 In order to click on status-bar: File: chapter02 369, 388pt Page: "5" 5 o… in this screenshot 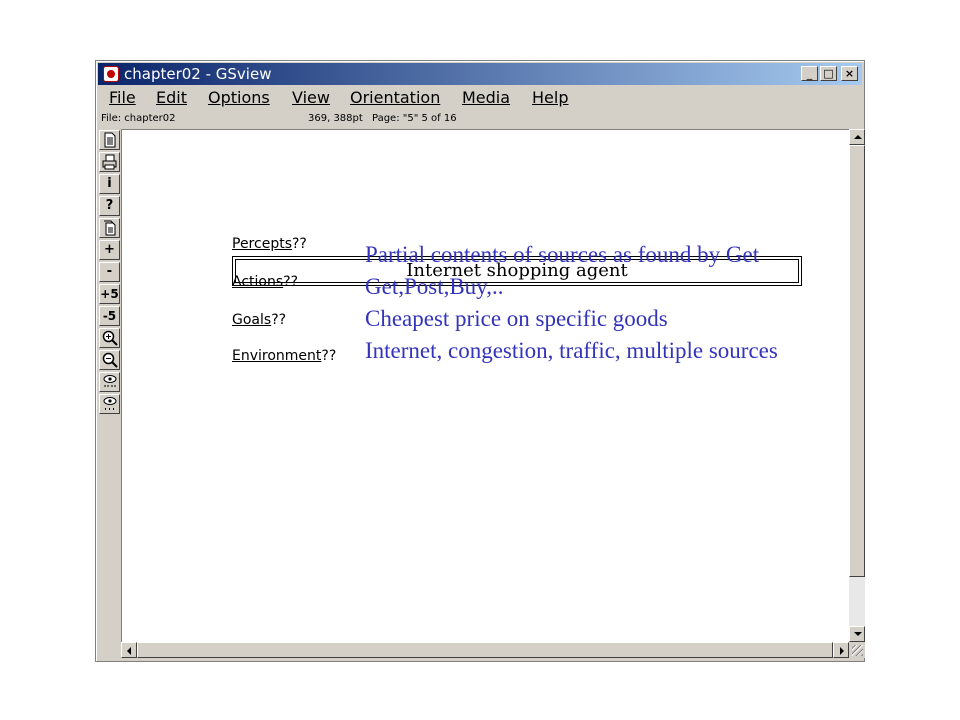, I will do `click(480, 119)`.